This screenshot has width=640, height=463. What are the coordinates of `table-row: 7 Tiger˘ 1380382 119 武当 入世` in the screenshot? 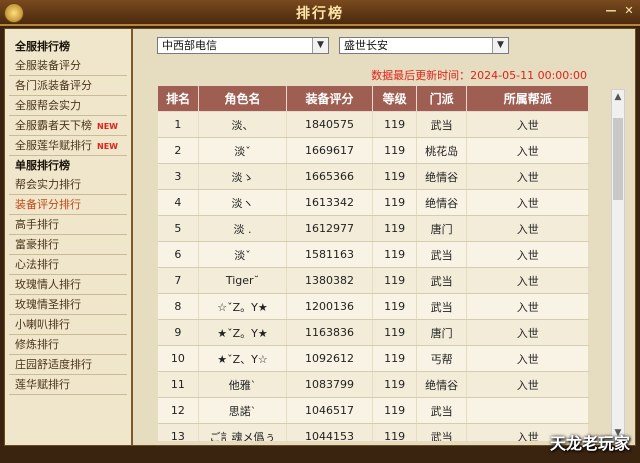 It's located at (373, 280).